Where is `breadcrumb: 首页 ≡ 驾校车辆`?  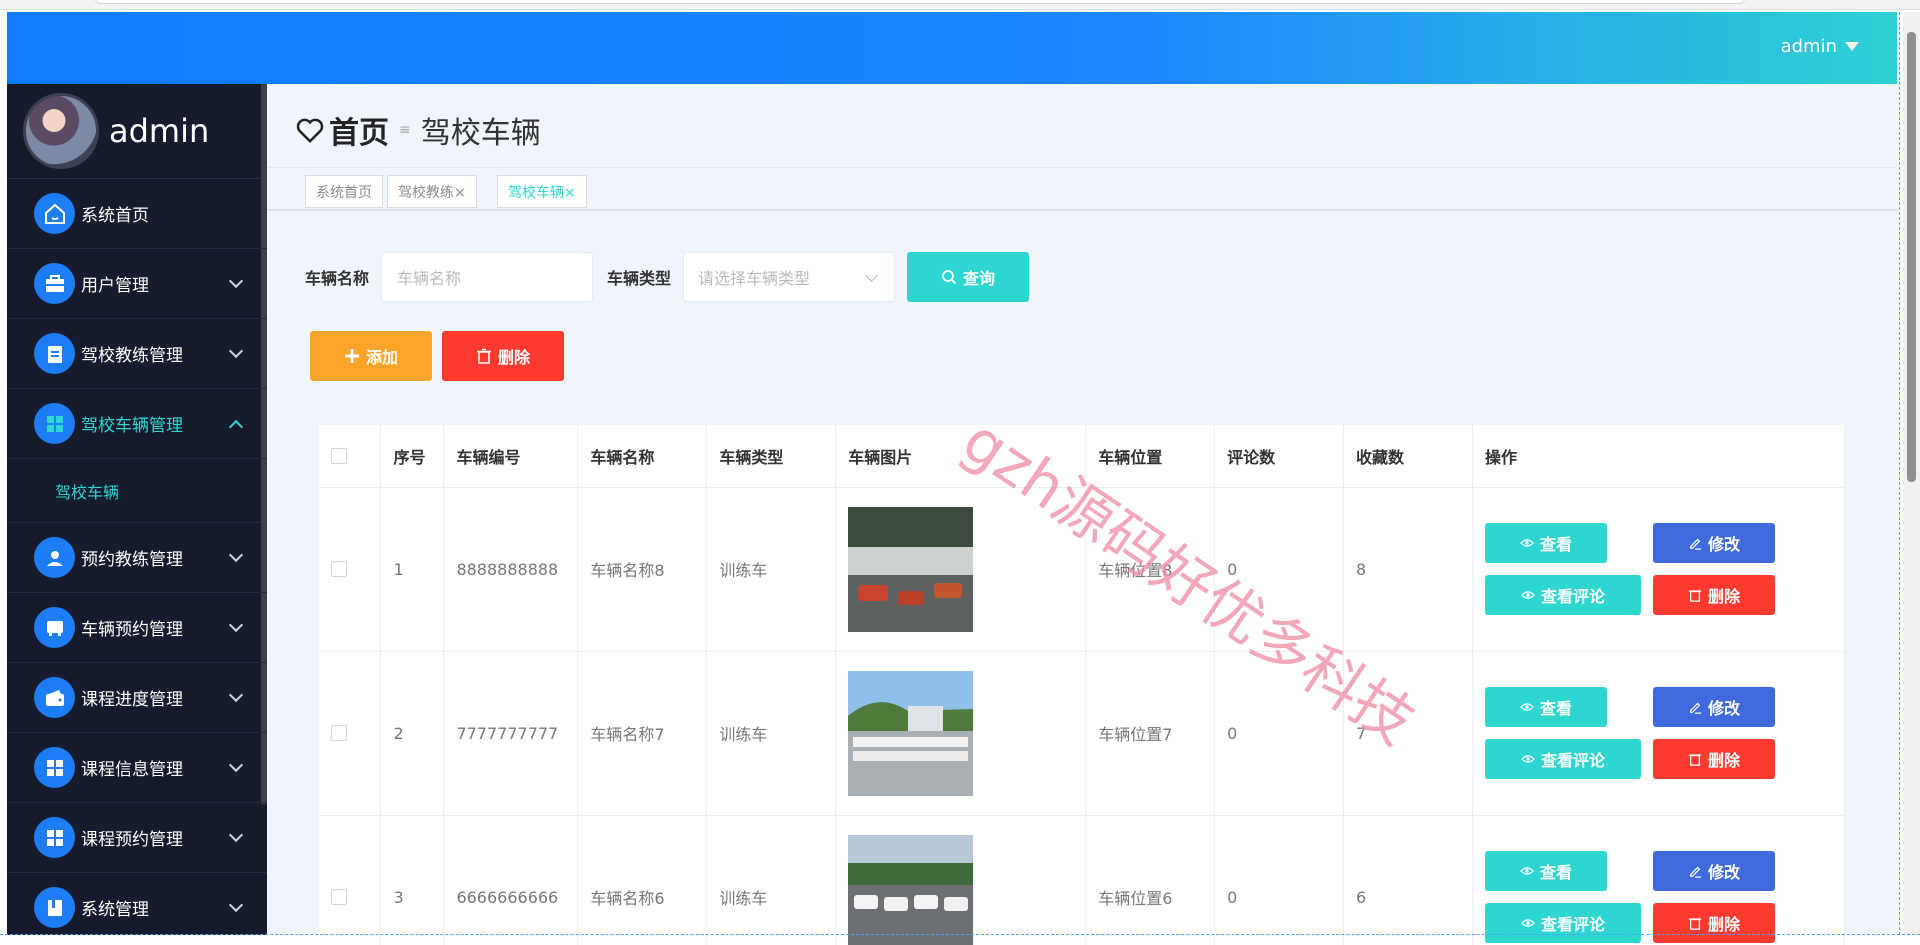 breadcrumb: 首页 ≡ 驾校车辆 is located at coordinates (418, 130).